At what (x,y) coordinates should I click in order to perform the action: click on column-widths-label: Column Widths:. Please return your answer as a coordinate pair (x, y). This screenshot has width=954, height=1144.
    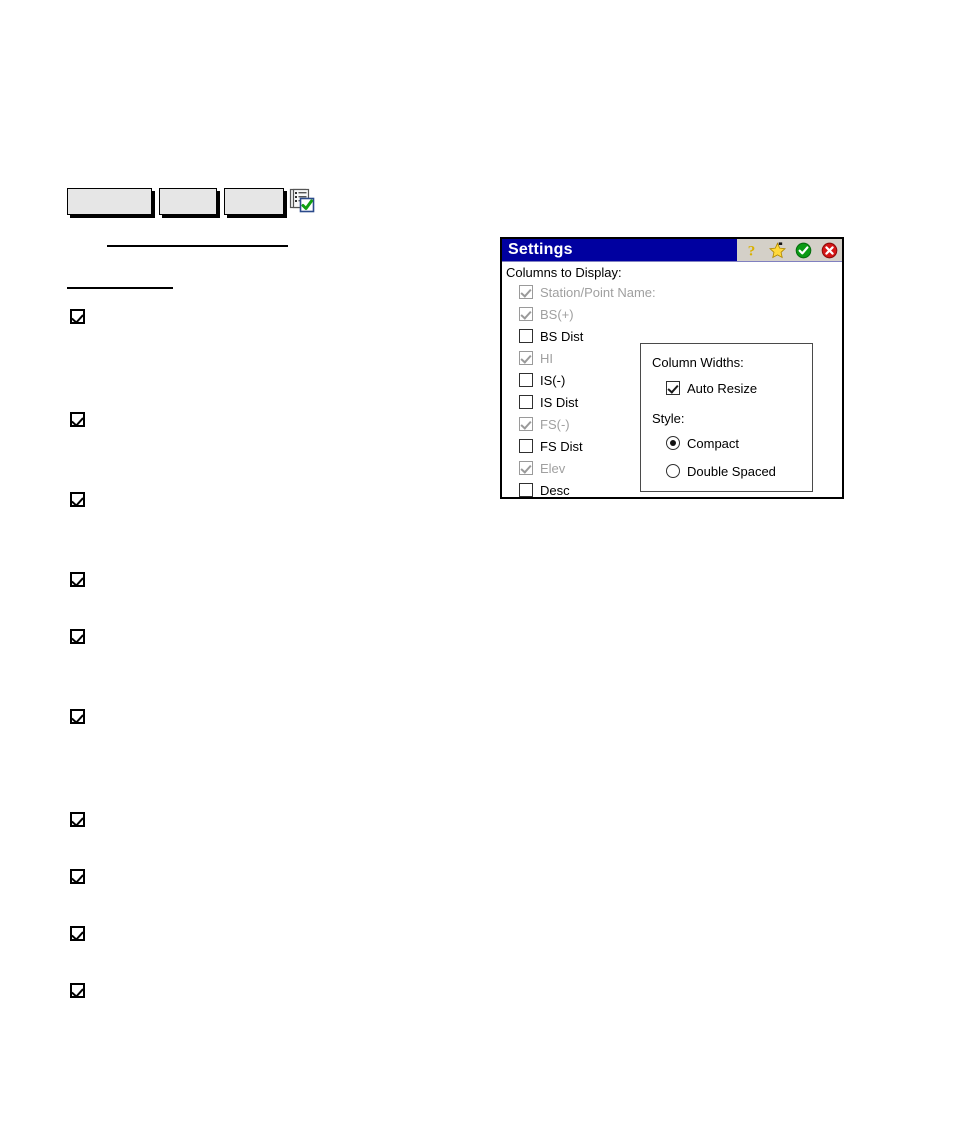
    Looking at the image, I should click on (698, 362).